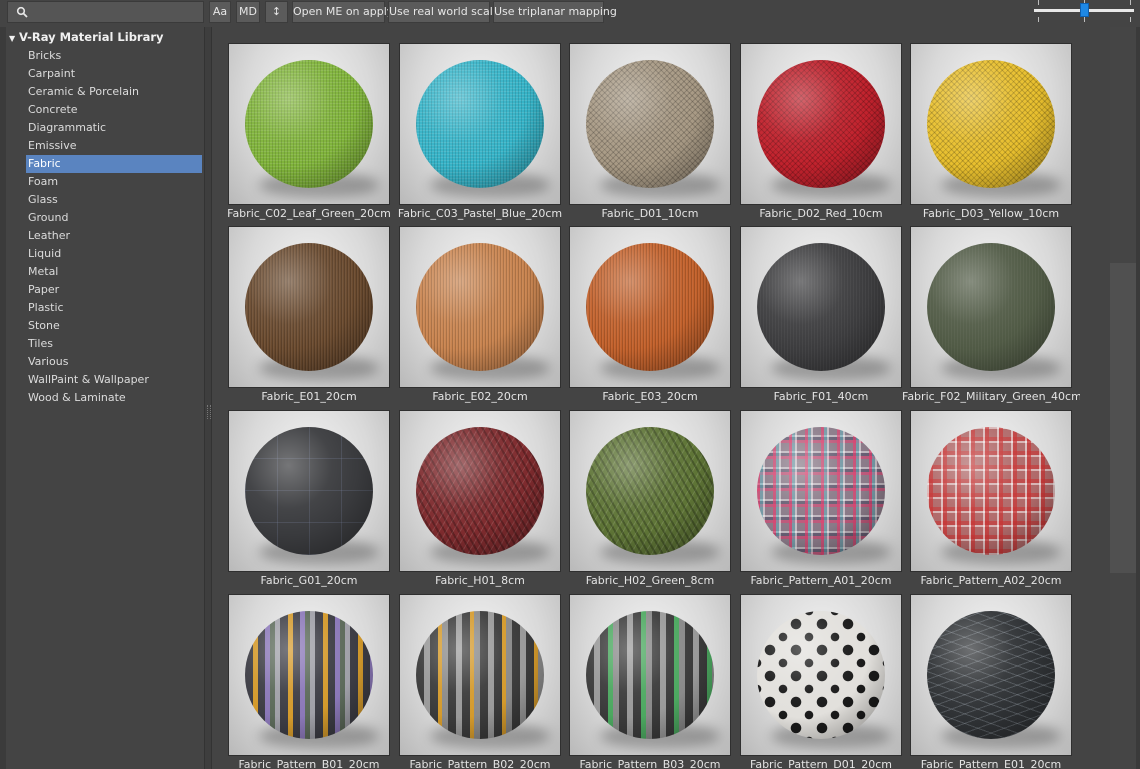 The height and width of the screenshot is (769, 1140). I want to click on match-case-button: Aa, so click(220, 12).